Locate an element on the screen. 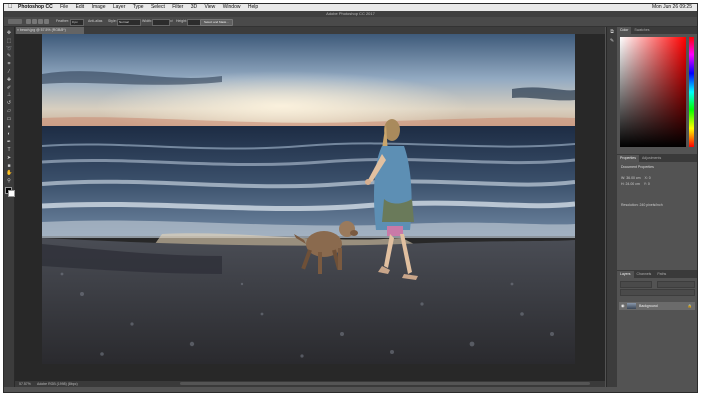 Image resolution: width=704 pixels, height=400 pixels. layer-filter-select is located at coordinates (636, 284).